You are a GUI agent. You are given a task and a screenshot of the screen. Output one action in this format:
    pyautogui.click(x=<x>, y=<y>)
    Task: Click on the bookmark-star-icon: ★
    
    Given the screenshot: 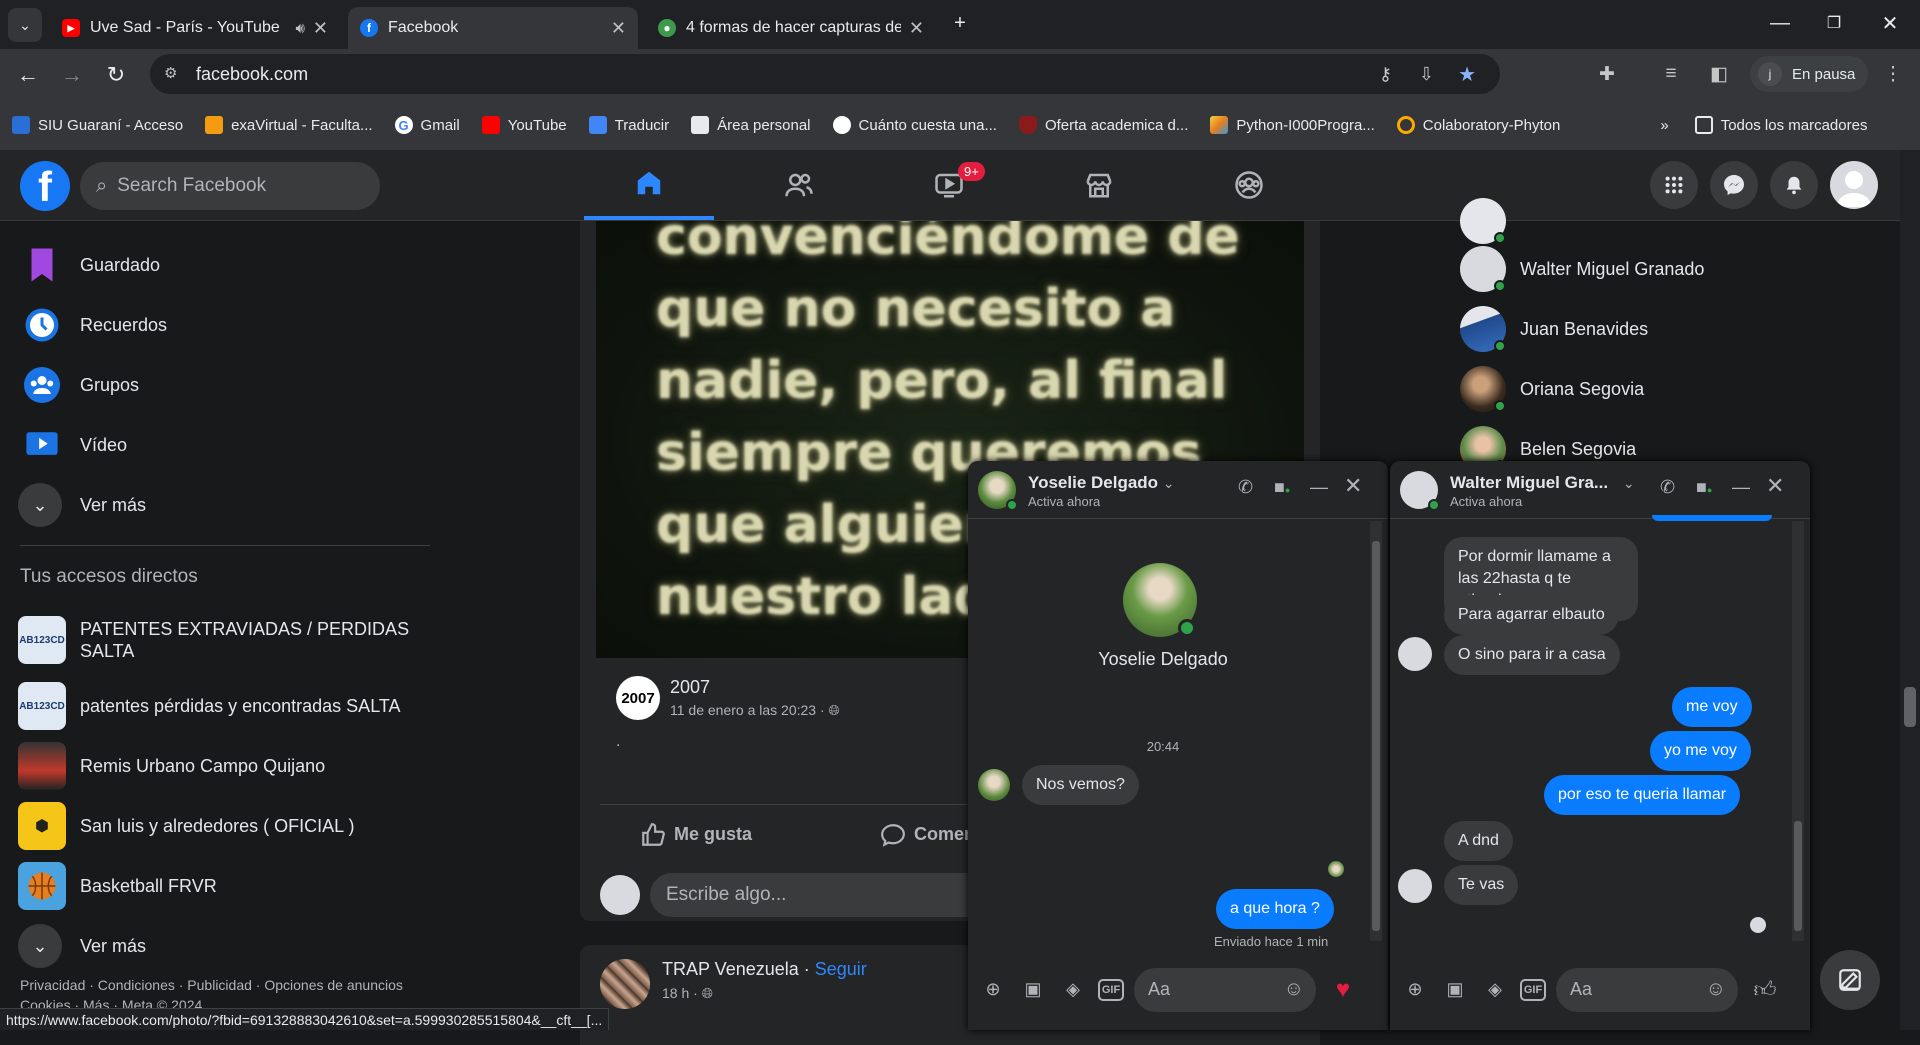 What is the action you would take?
    pyautogui.click(x=1467, y=74)
    